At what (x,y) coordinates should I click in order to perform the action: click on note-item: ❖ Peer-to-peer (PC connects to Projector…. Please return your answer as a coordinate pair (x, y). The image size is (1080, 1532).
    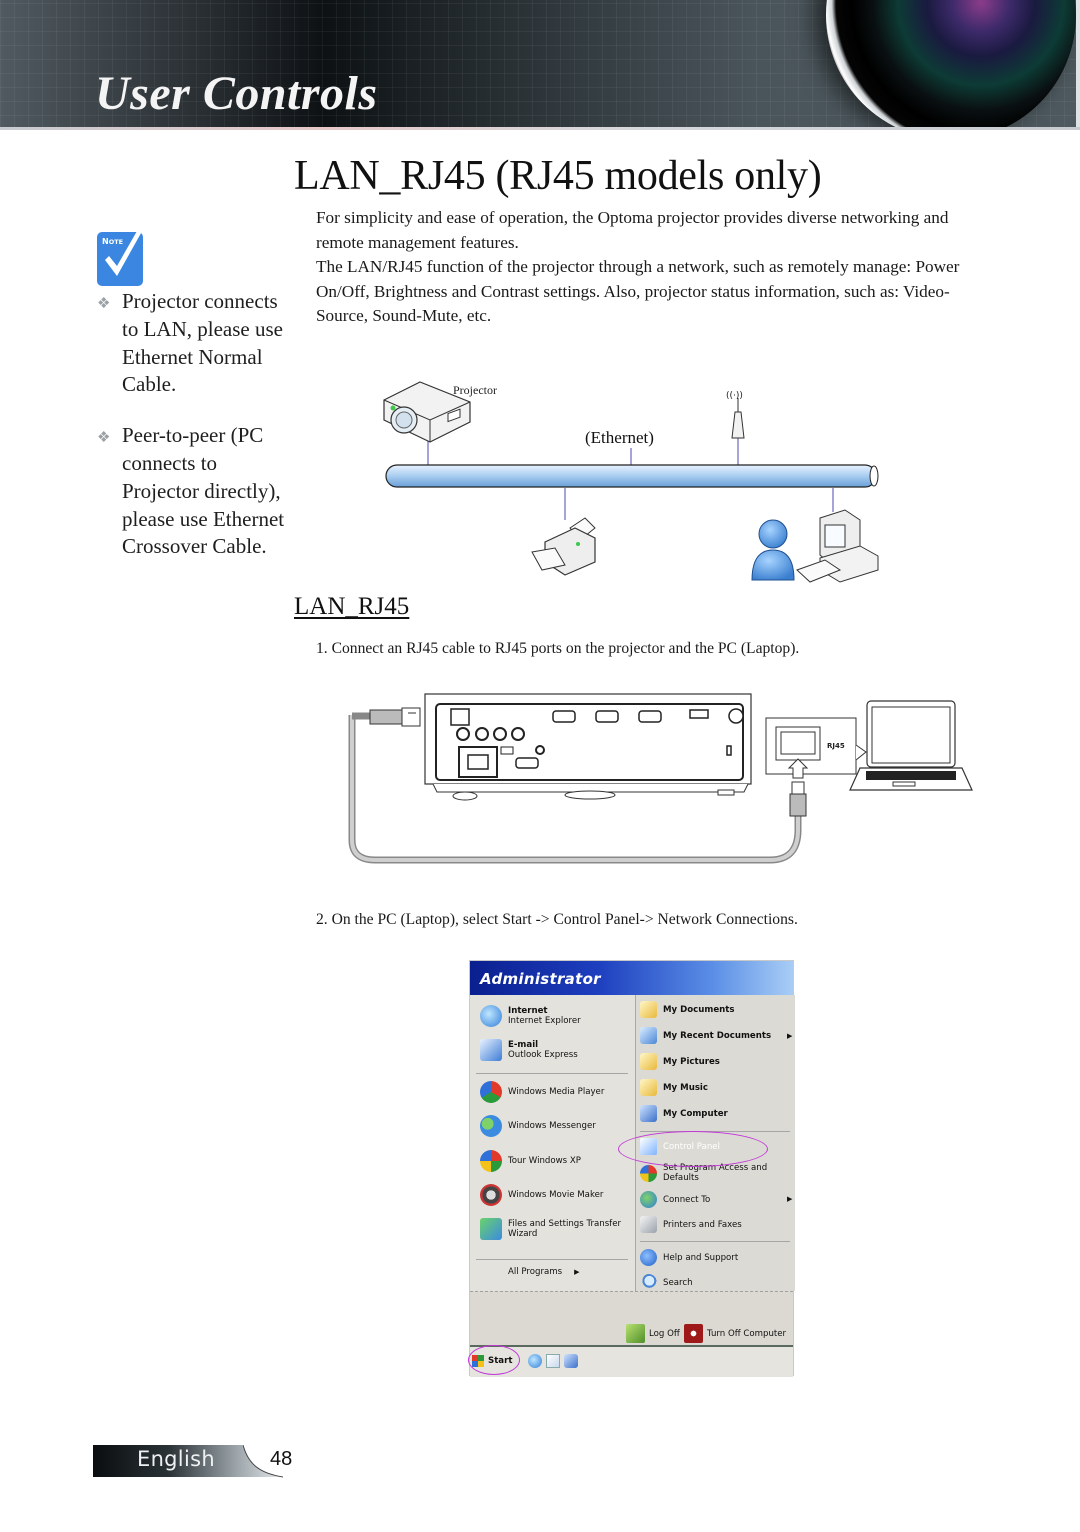
    Looking at the image, I should click on (191, 491).